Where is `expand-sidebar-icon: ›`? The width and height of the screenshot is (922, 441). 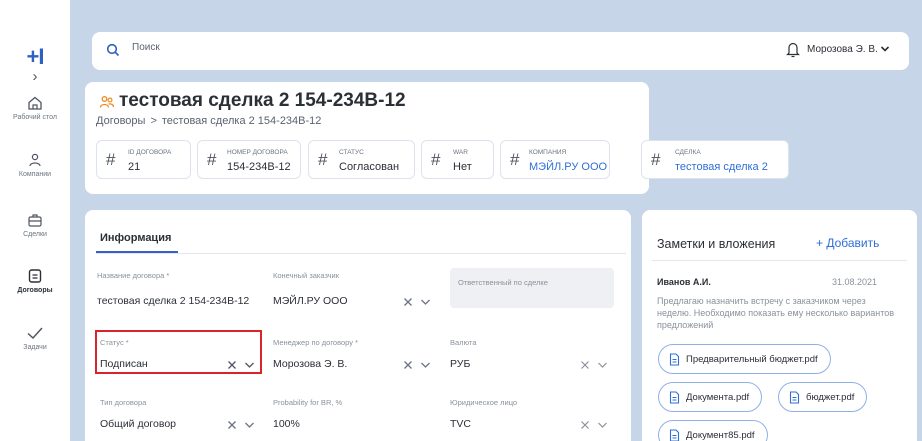 expand-sidebar-icon: › is located at coordinates (35, 76).